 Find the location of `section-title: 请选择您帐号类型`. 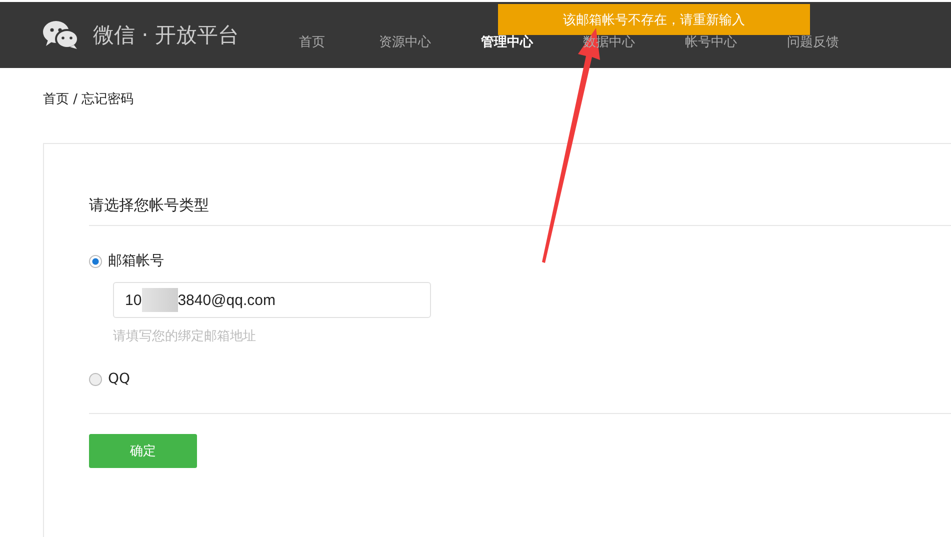

section-title: 请选择您帐号类型 is located at coordinates (520, 211).